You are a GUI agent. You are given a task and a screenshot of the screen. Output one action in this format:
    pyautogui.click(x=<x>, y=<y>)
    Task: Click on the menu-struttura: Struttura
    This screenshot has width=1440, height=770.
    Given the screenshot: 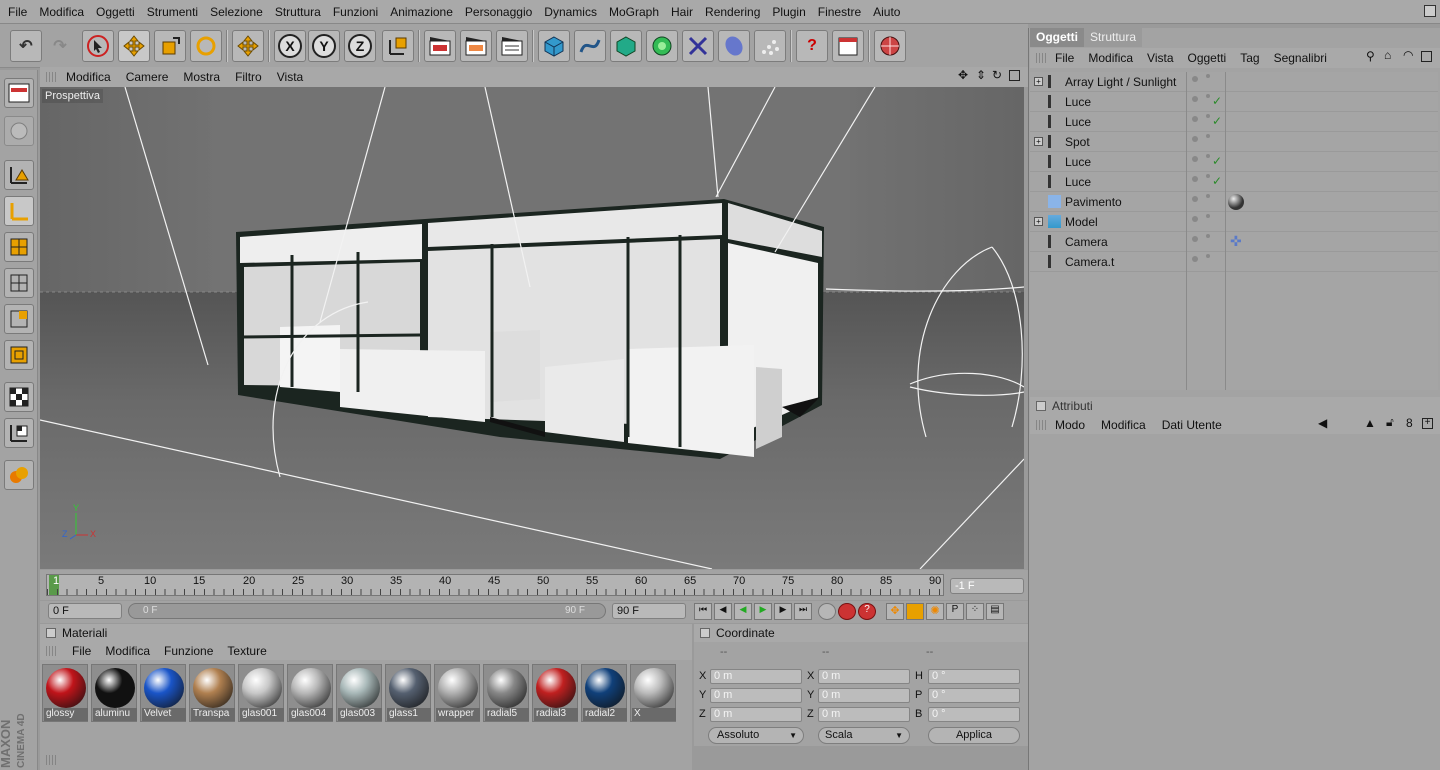 What is the action you would take?
    pyautogui.click(x=298, y=12)
    